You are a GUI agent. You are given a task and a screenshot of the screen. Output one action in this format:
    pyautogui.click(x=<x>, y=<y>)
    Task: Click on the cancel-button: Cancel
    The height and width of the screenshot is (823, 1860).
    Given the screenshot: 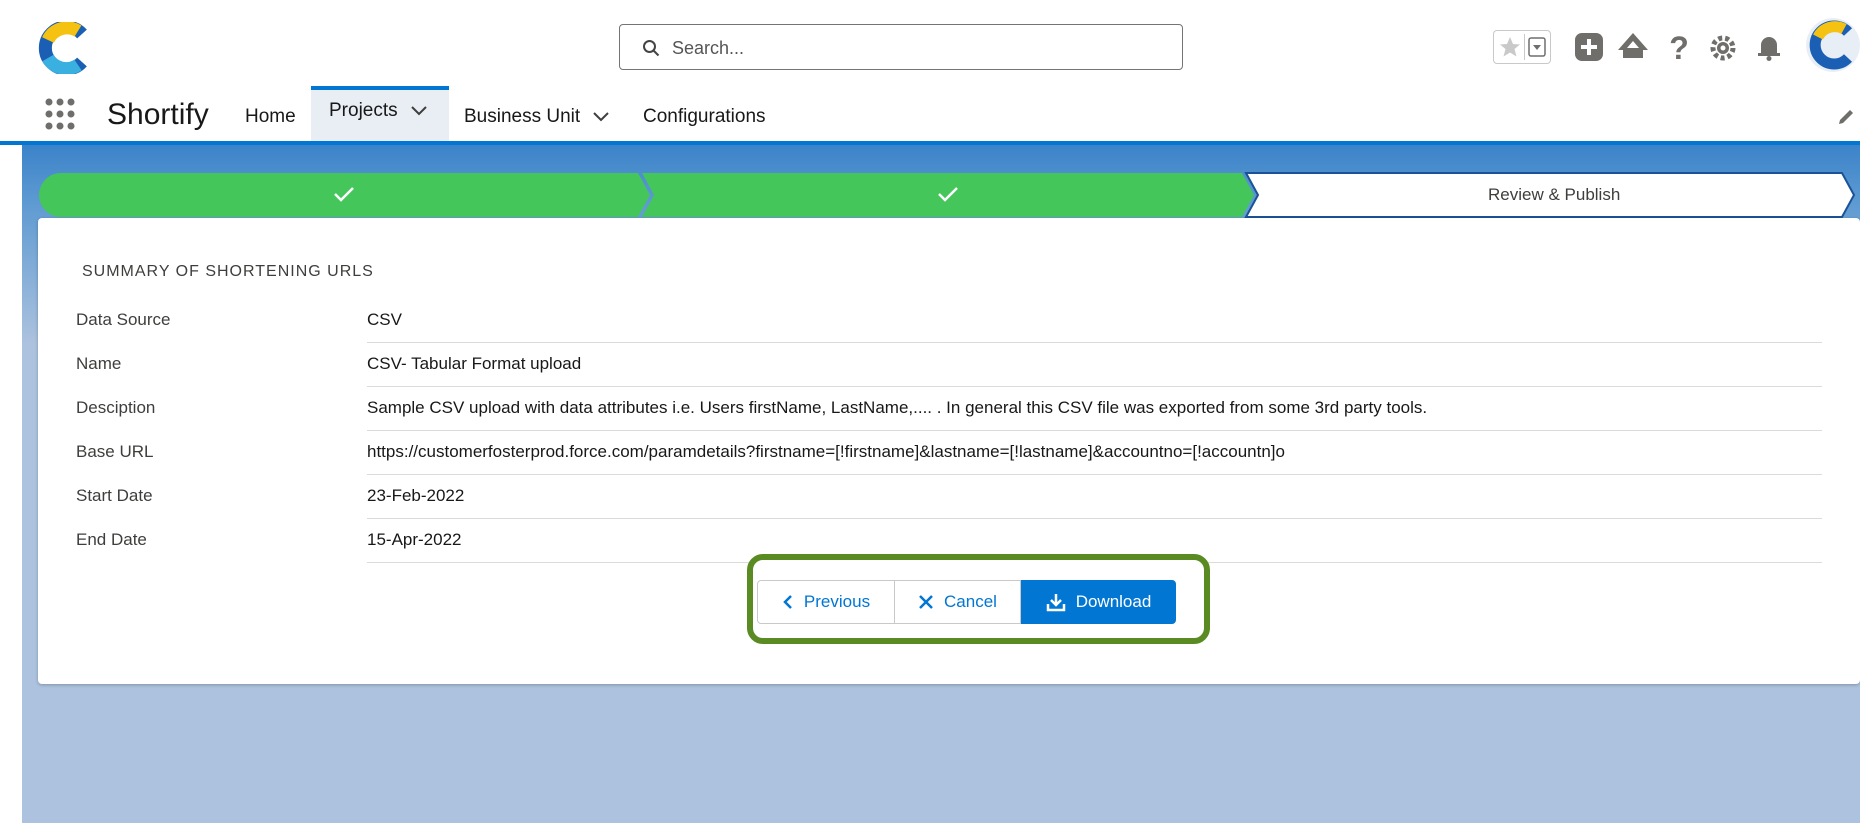 What is the action you would take?
    pyautogui.click(x=957, y=602)
    